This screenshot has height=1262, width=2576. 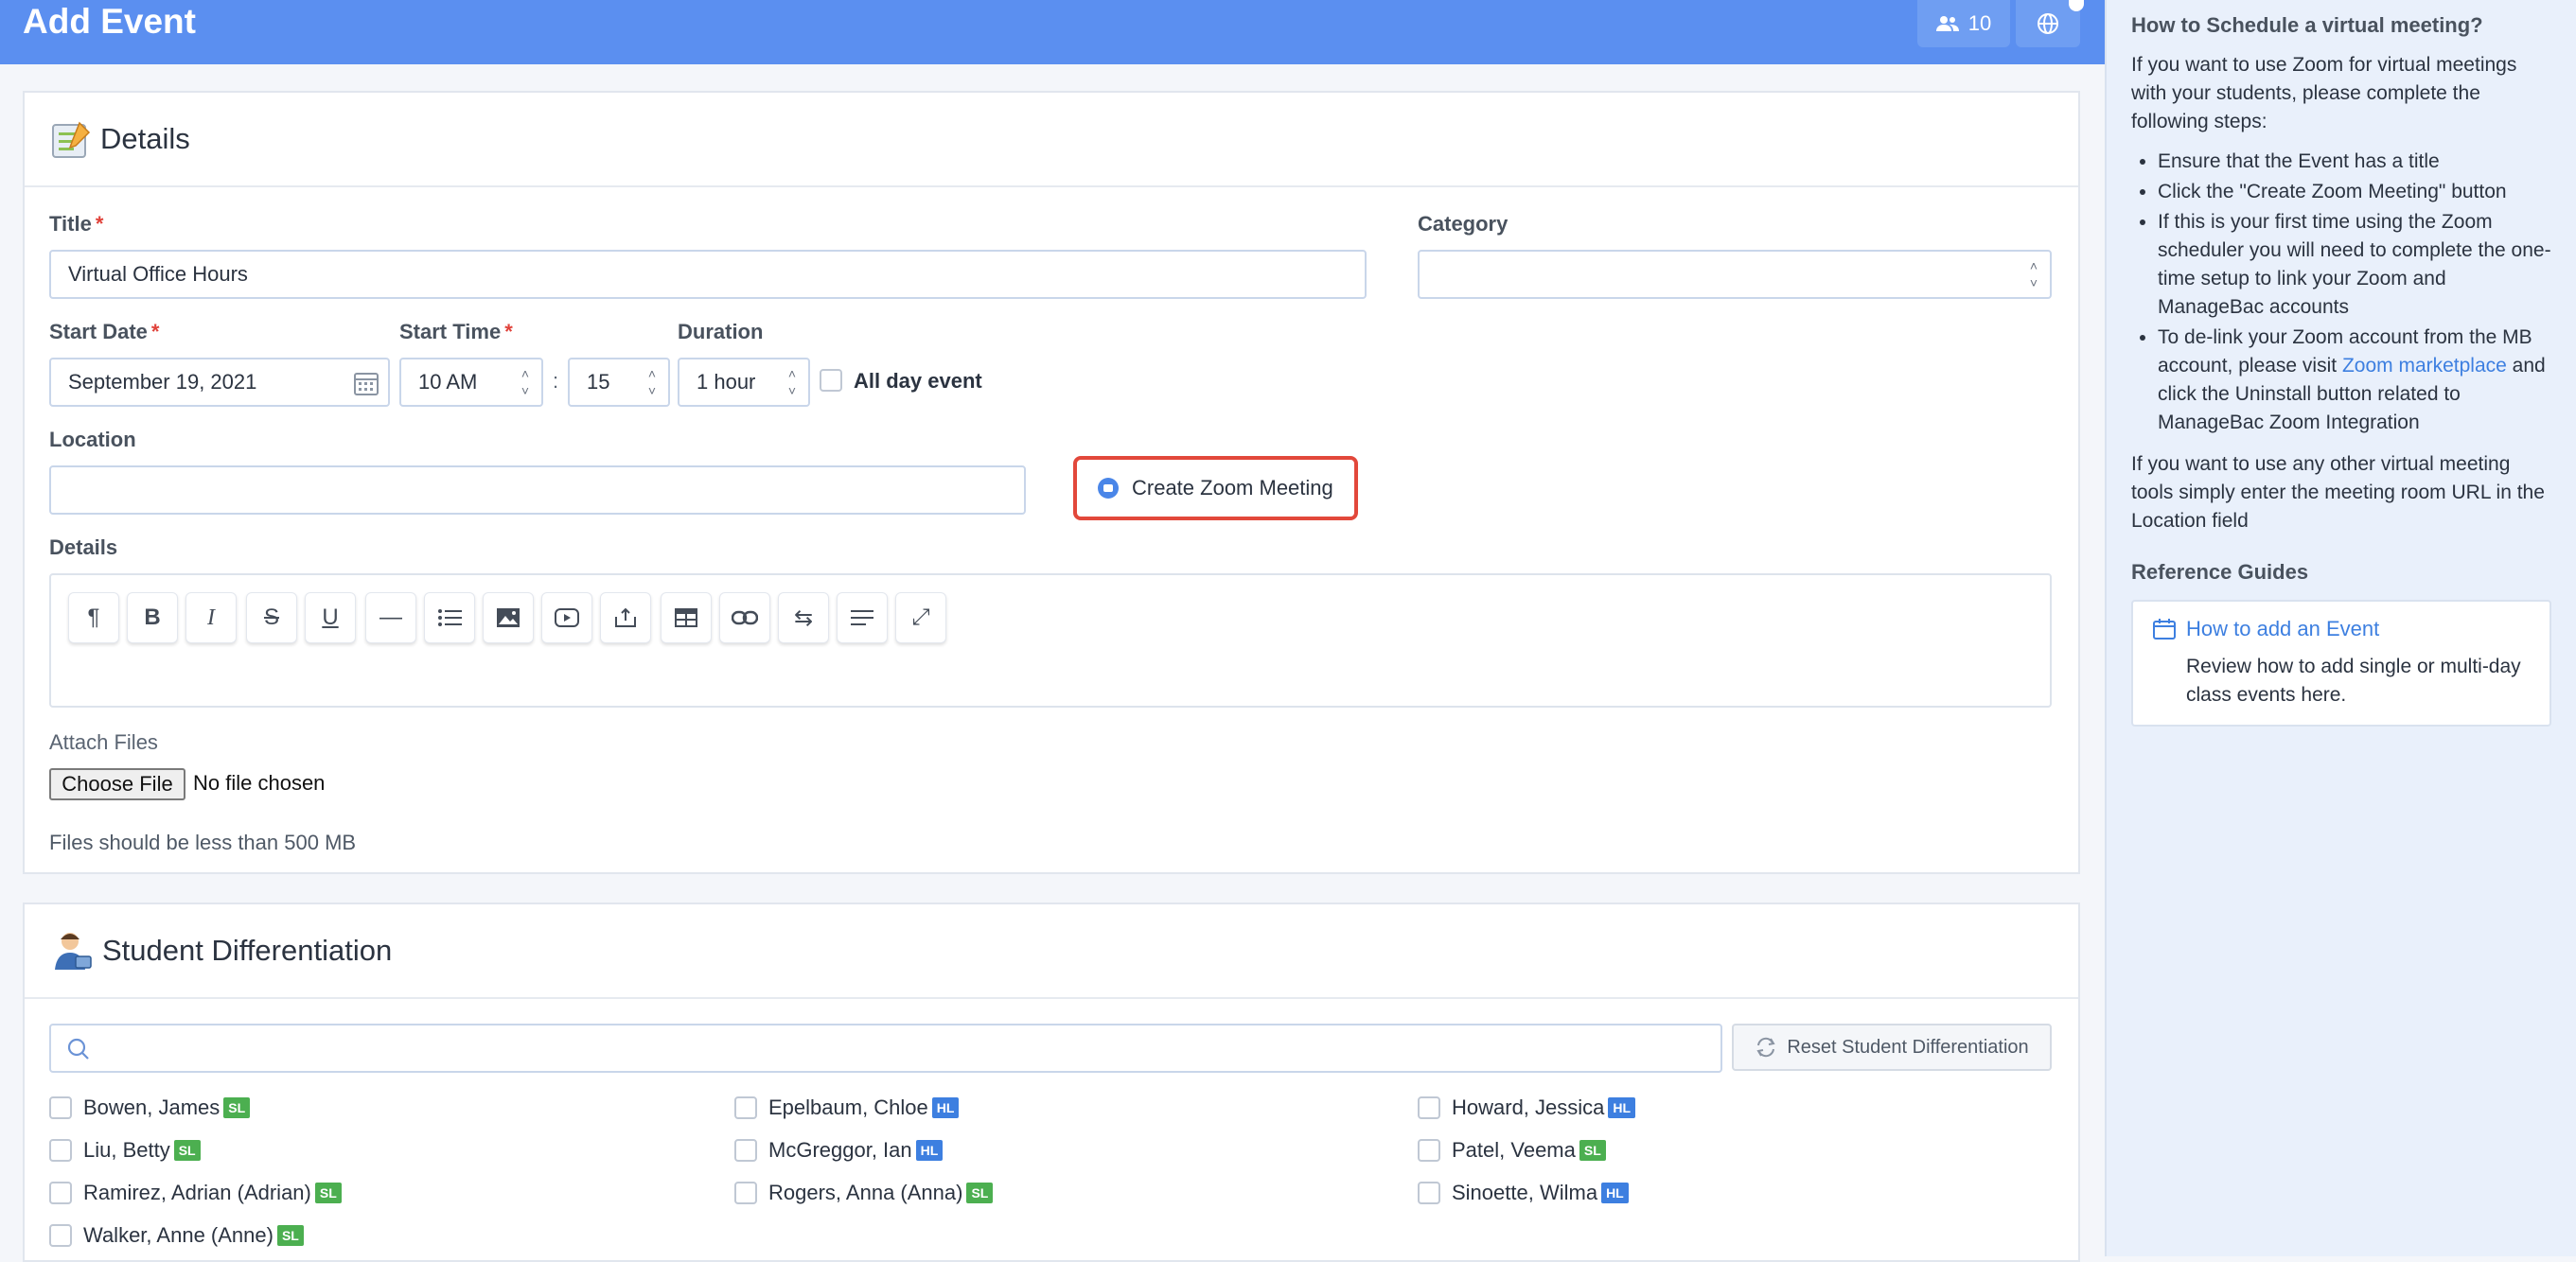 What do you see at coordinates (78, 1049) in the screenshot?
I see `search-icon` at bounding box center [78, 1049].